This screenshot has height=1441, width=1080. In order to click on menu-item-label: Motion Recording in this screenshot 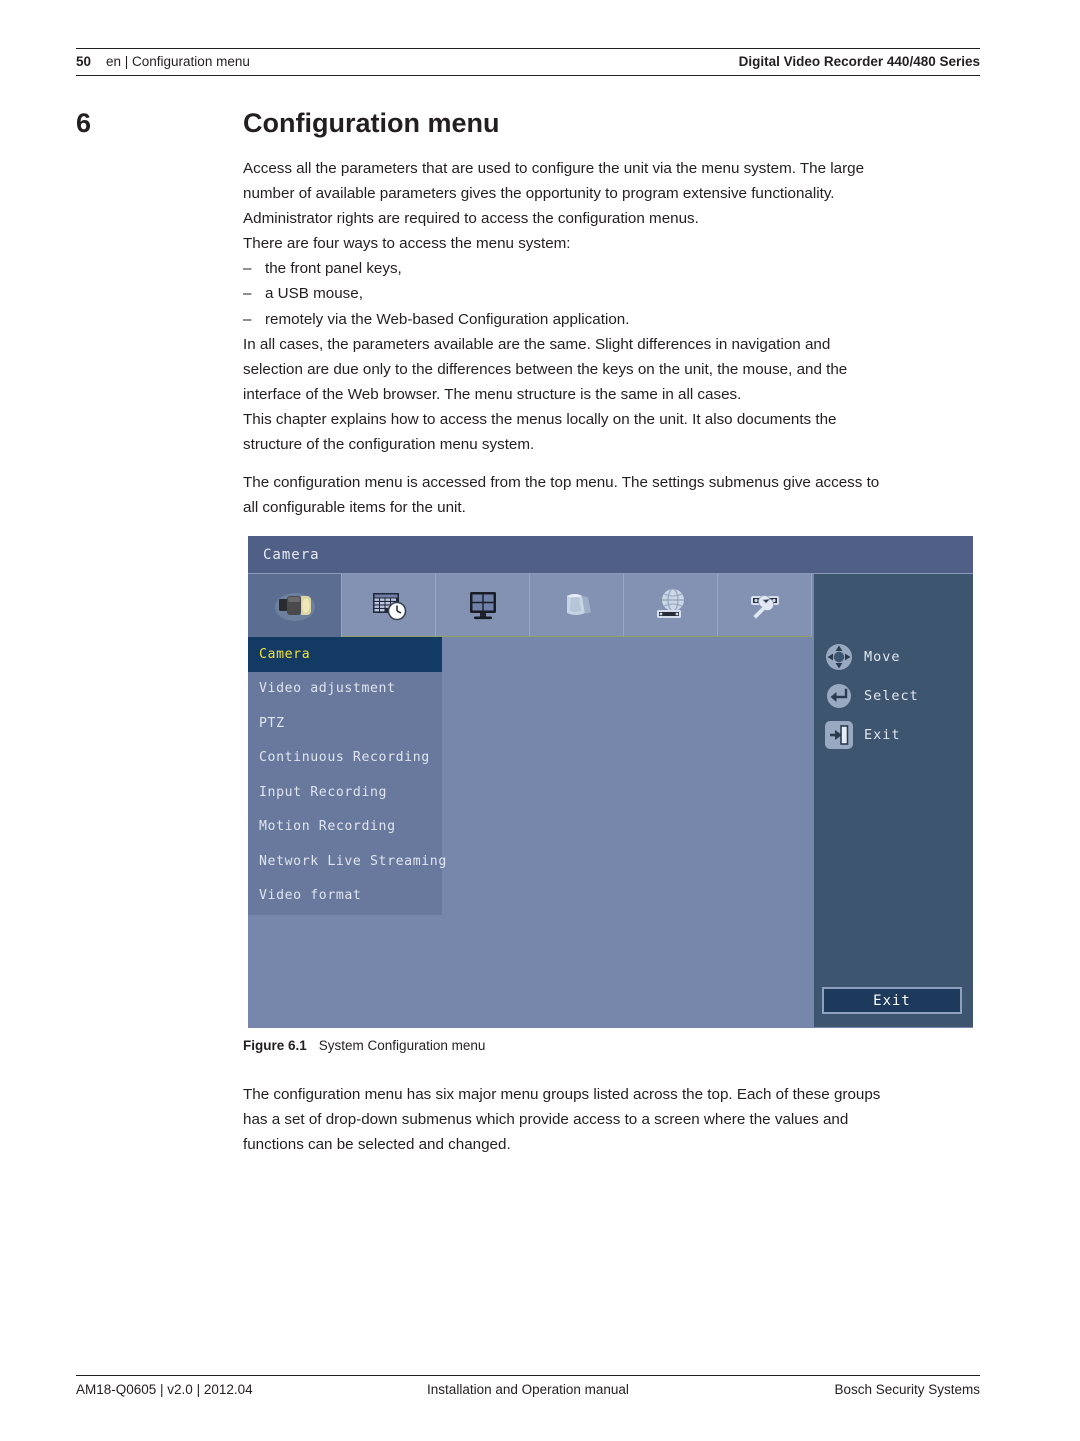, I will do `click(327, 827)`.